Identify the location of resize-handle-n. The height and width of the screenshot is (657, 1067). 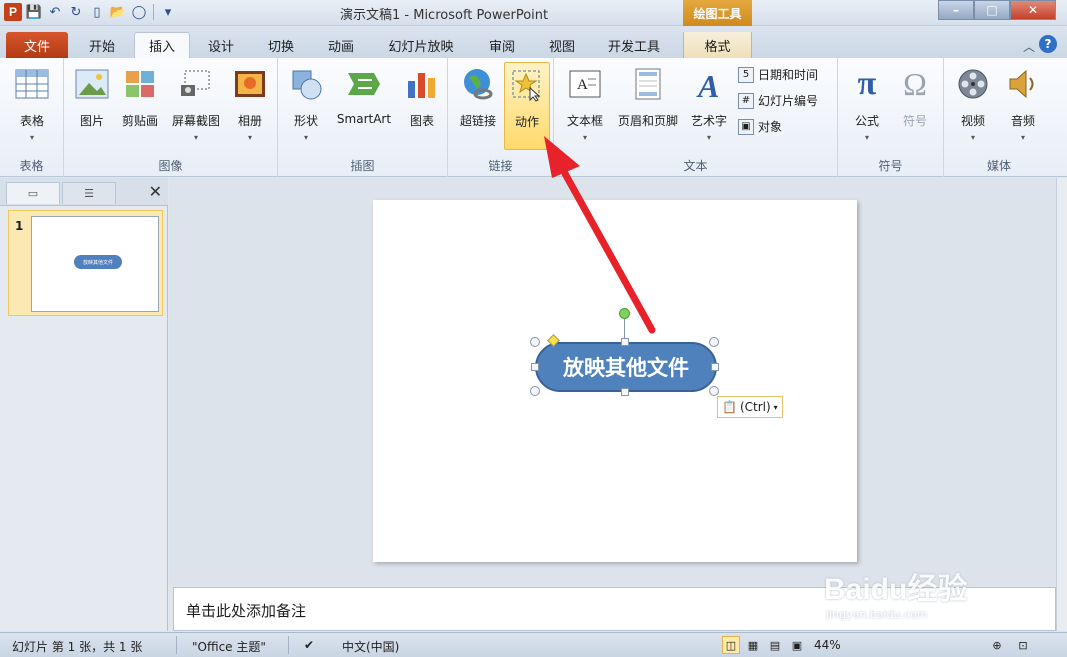
(625, 342).